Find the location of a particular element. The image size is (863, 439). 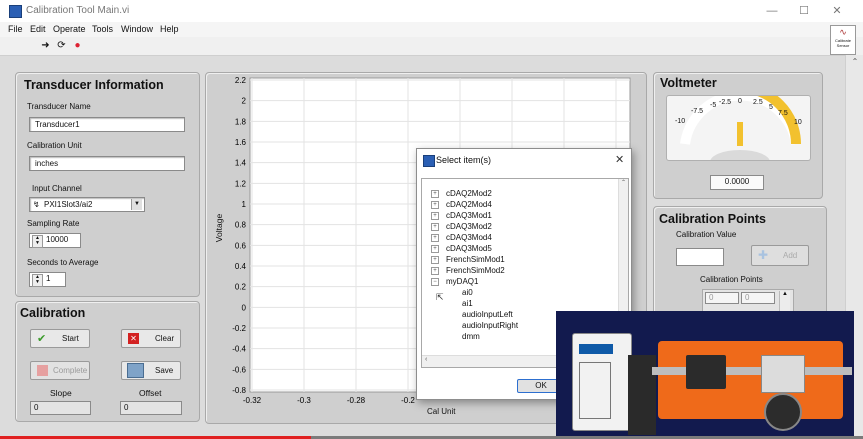

close-icon: ✕ is located at coordinates (837, 11).